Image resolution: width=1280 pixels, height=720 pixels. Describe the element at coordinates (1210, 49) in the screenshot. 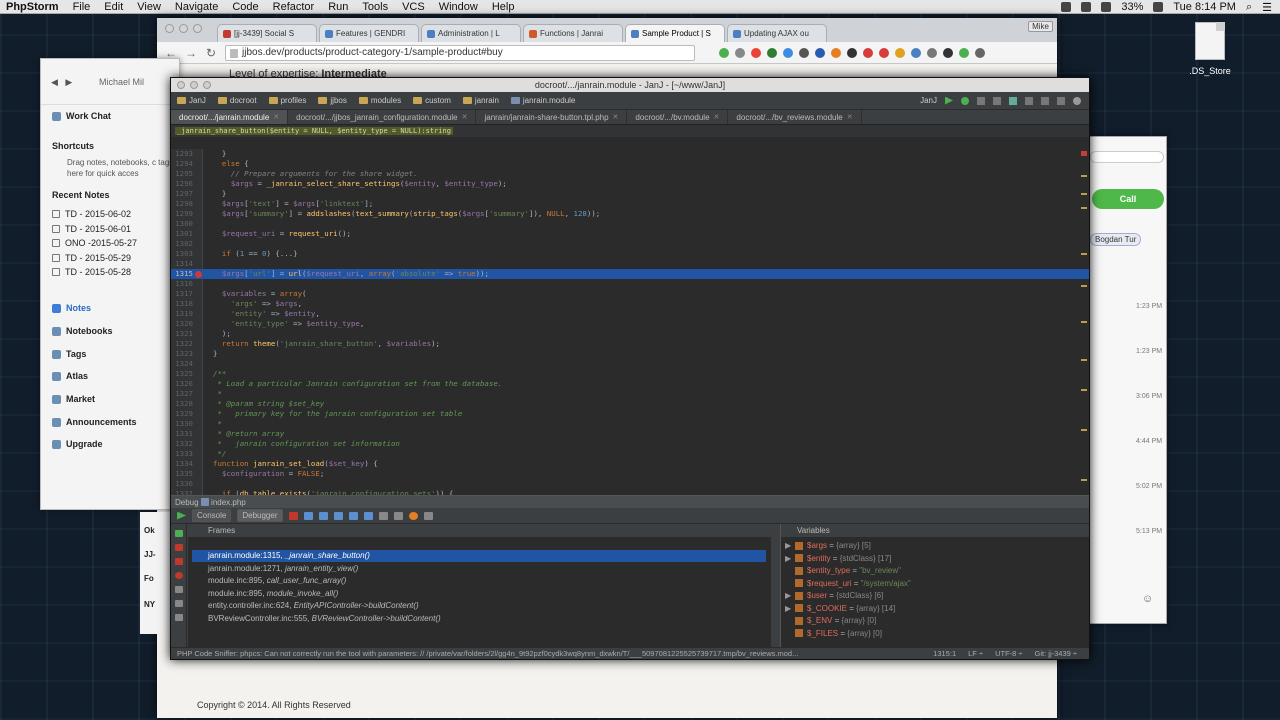

I see `desktop-file: .DS_Store` at that location.